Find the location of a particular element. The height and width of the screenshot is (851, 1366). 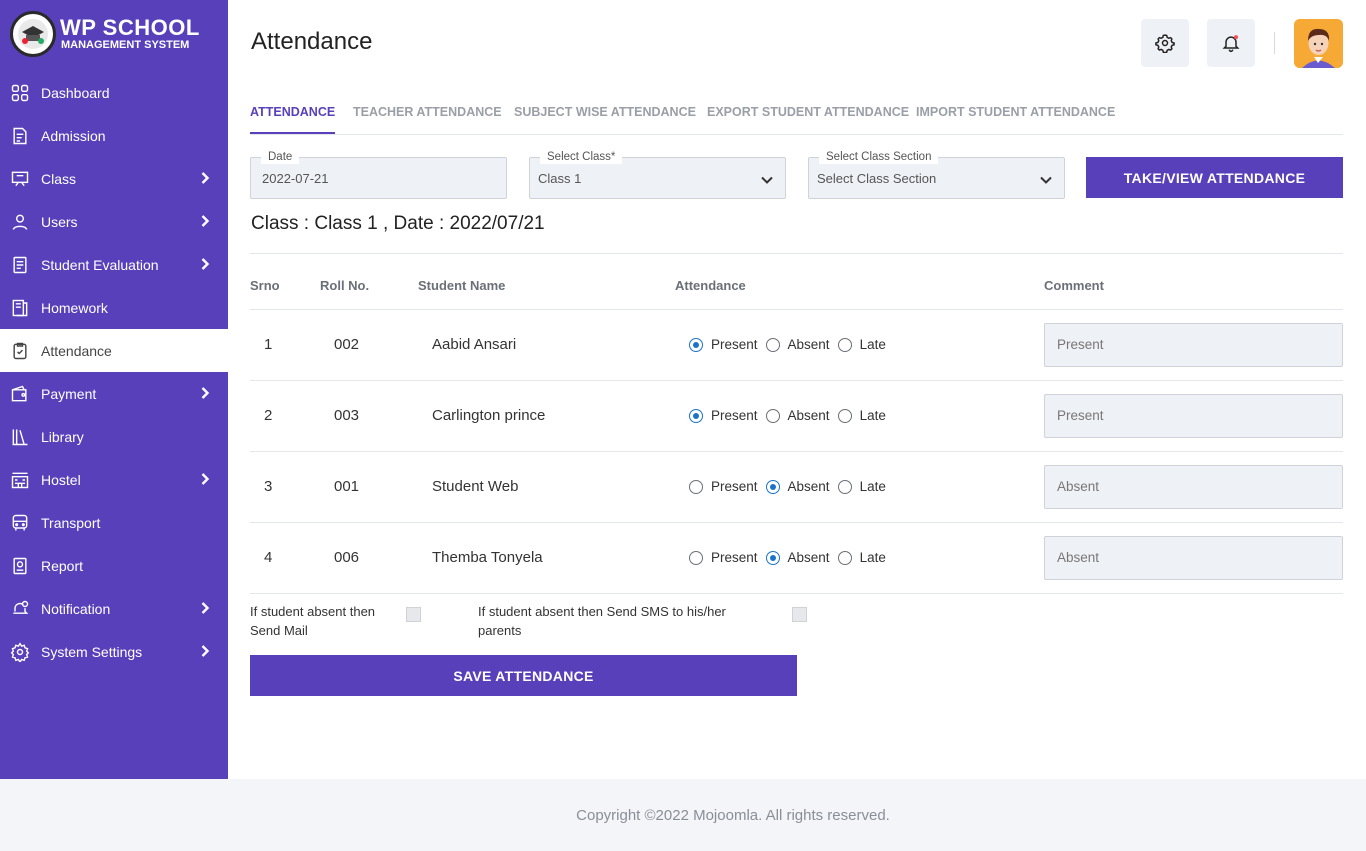

sidebar-item-report: Report is located at coordinates (114, 565).